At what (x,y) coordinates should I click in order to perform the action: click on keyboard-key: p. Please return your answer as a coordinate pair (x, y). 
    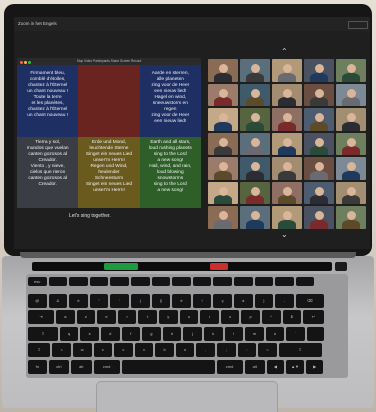
    Looking at the image, I should click on (250, 317).